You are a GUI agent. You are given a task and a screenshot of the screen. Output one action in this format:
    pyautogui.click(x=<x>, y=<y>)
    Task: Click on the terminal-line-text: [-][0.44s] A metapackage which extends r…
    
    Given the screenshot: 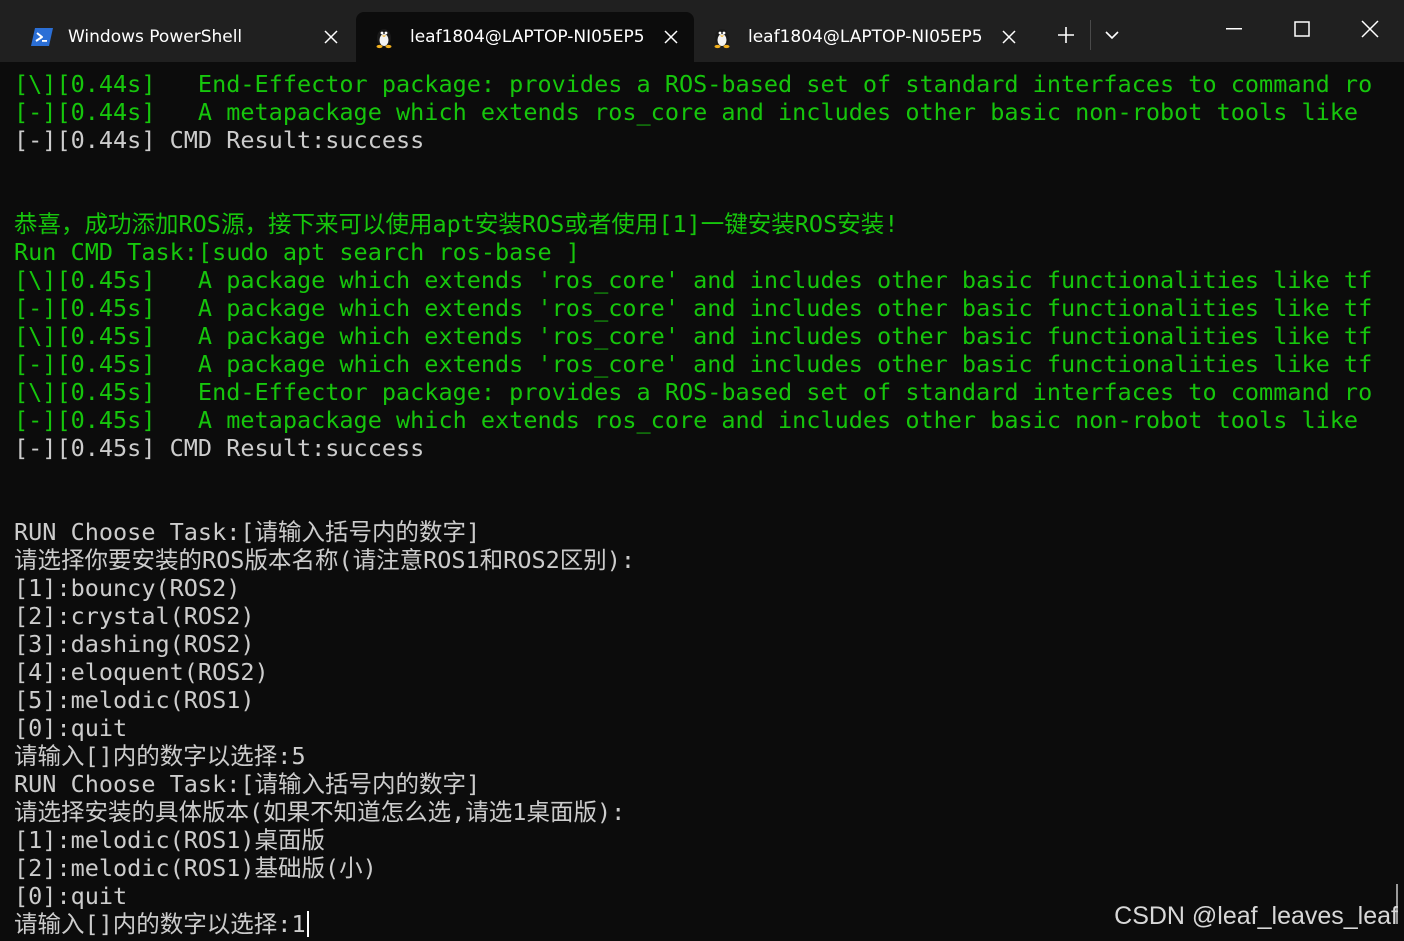 What is the action you would take?
    pyautogui.click(x=686, y=112)
    